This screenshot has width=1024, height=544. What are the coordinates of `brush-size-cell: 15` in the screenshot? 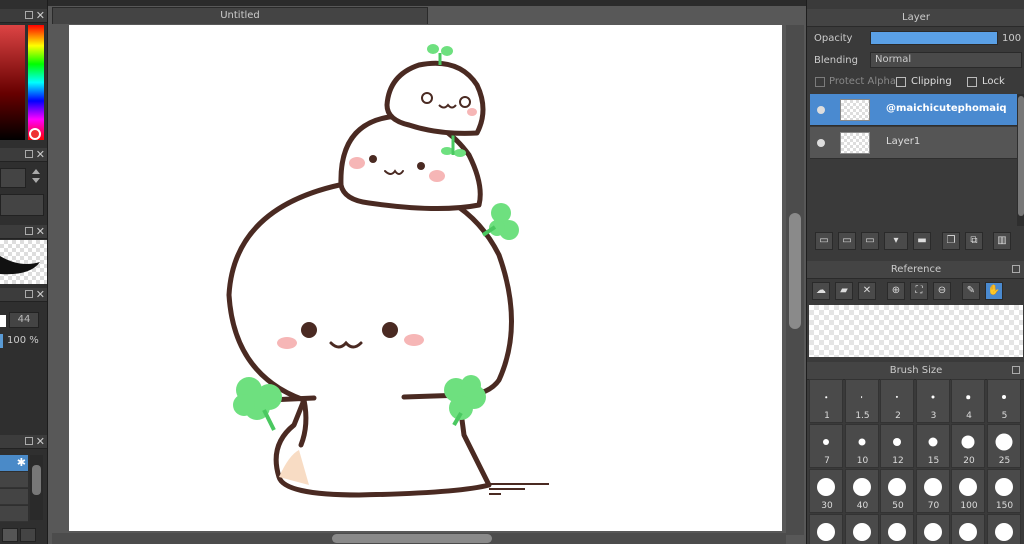 It's located at (932, 446).